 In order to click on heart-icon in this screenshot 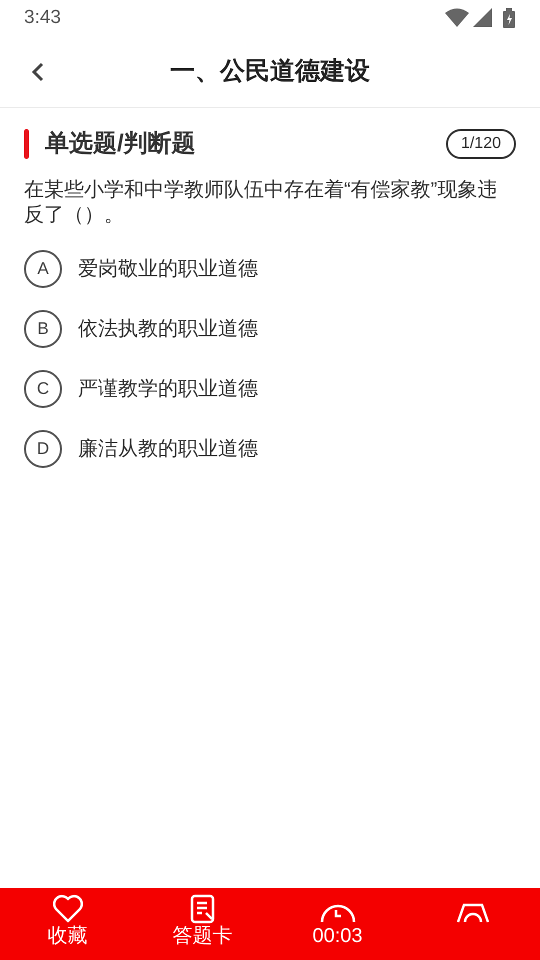, I will do `click(68, 909)`.